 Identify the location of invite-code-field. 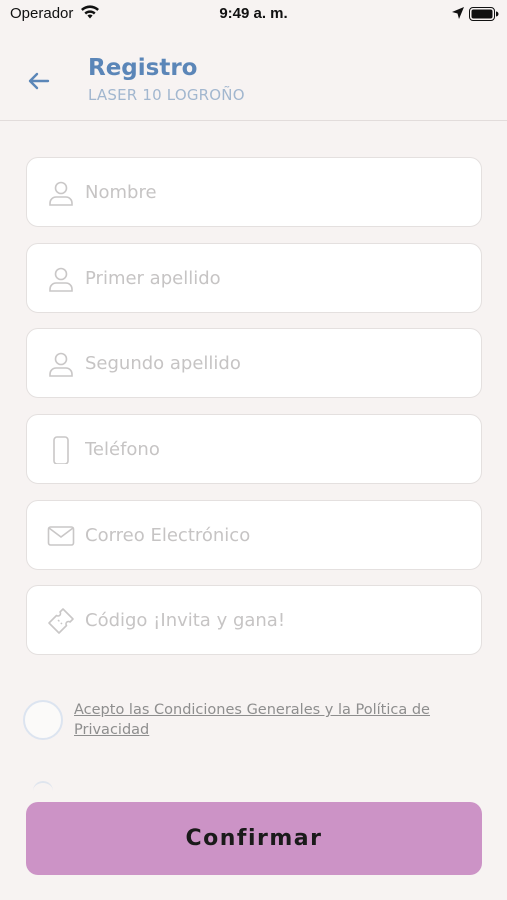
(254, 620).